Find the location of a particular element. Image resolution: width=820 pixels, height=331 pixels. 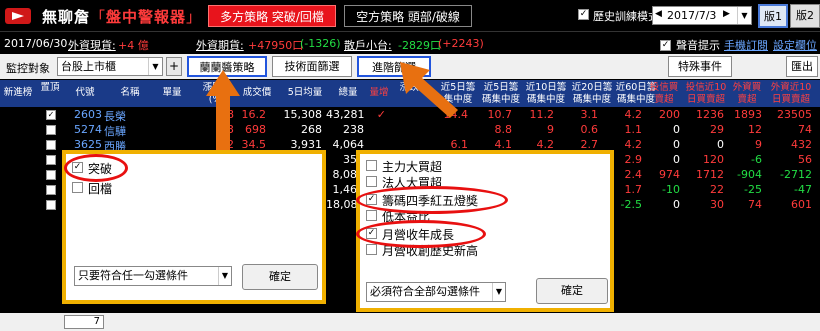

mobile-subscribe-link: 手機訂閱 is located at coordinates (746, 45).